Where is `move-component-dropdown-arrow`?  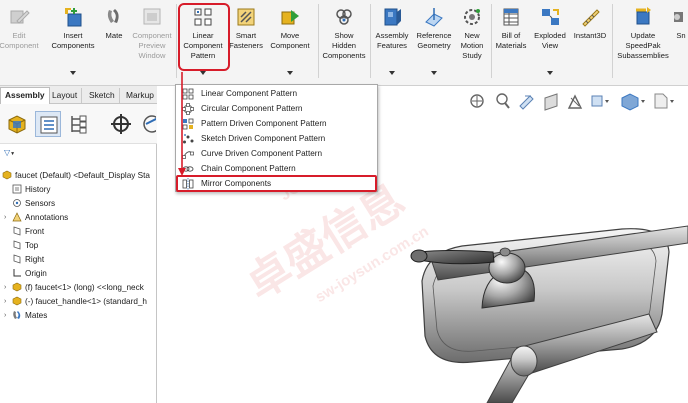
move-component-dropdown-arrow is located at coordinates (290, 73).